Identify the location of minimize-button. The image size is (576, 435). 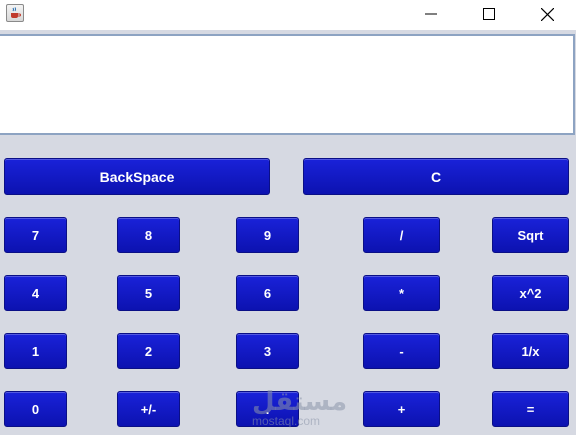
(431, 14).